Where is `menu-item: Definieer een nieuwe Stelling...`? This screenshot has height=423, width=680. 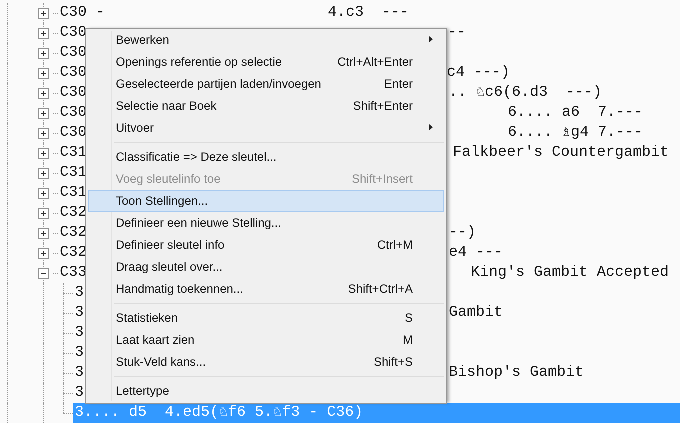 menu-item: Definieer een nieuwe Stelling... is located at coordinates (266, 223).